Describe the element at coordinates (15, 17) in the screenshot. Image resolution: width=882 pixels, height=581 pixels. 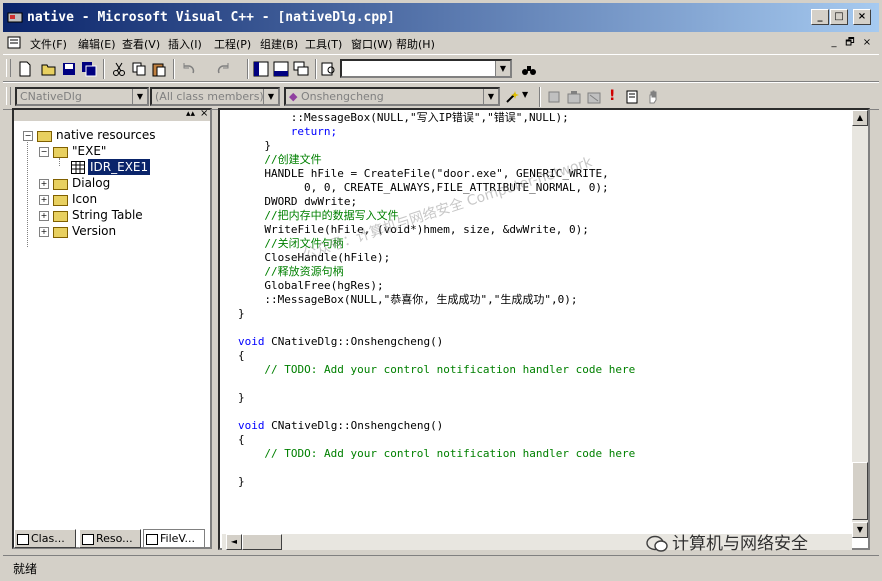
I see `app-icon` at that location.